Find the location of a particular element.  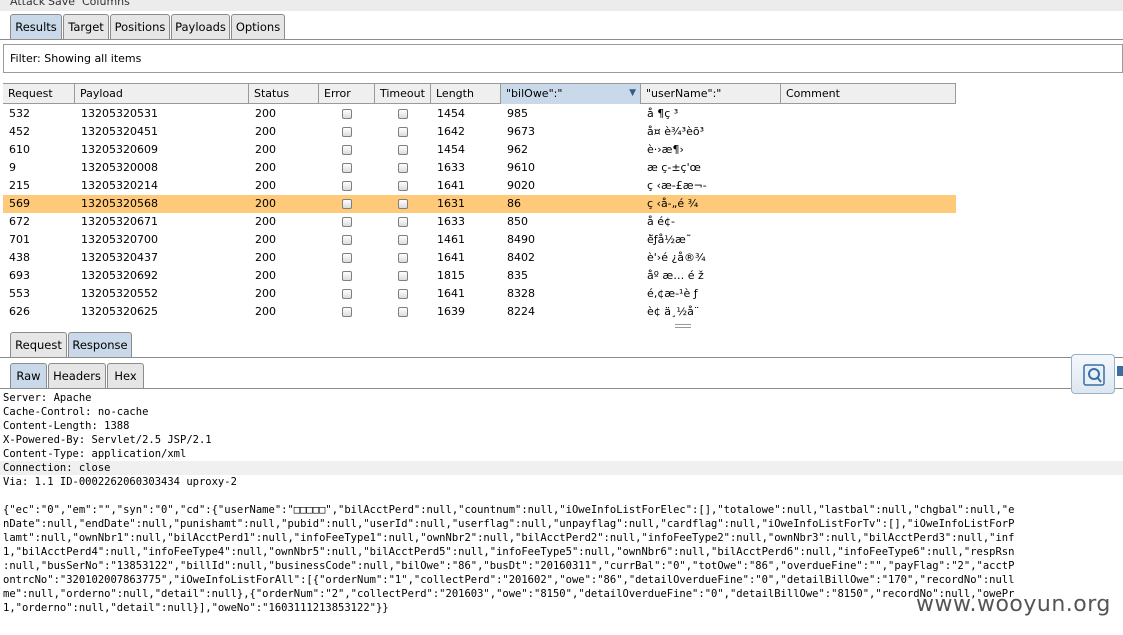

cell-length: 1642 is located at coordinates (451, 131).